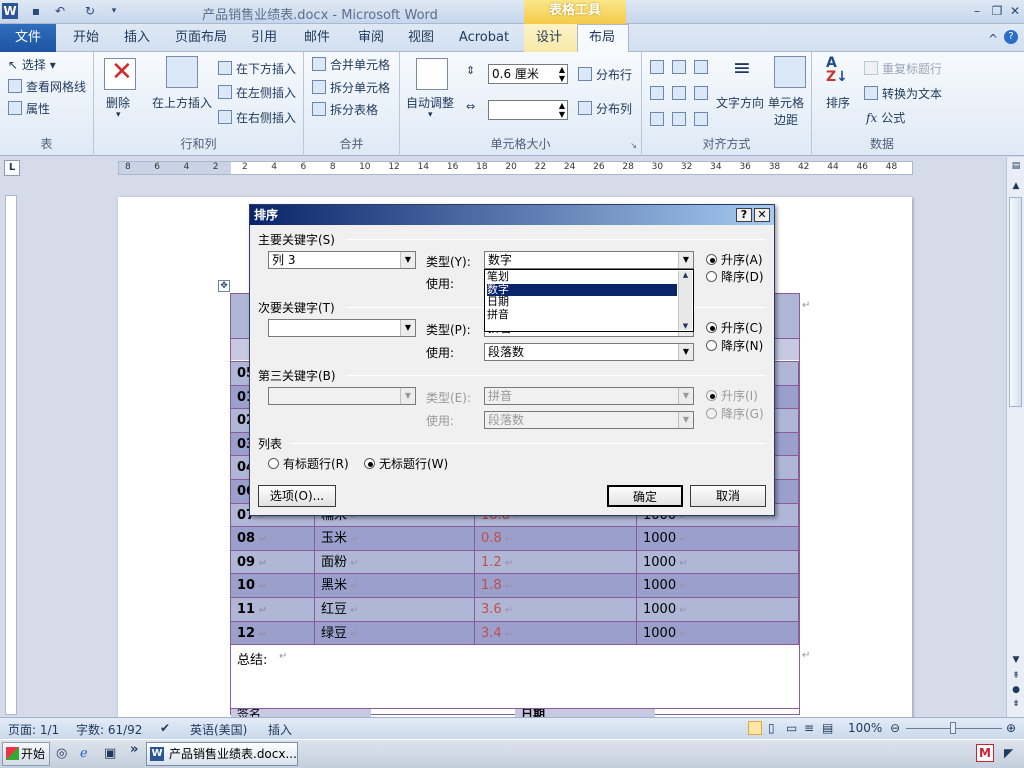  What do you see at coordinates (29, 108) in the screenshot?
I see `properties-button: 属性` at bounding box center [29, 108].